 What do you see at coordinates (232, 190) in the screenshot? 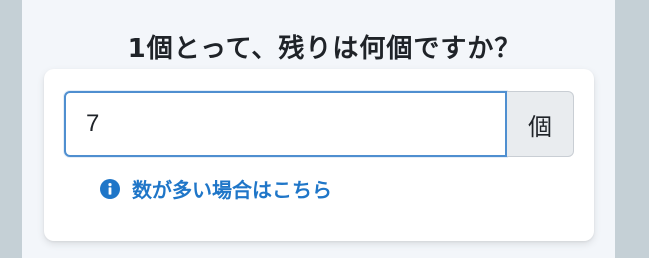
I see `help-link-label: 数が多い場合はこちら` at bounding box center [232, 190].